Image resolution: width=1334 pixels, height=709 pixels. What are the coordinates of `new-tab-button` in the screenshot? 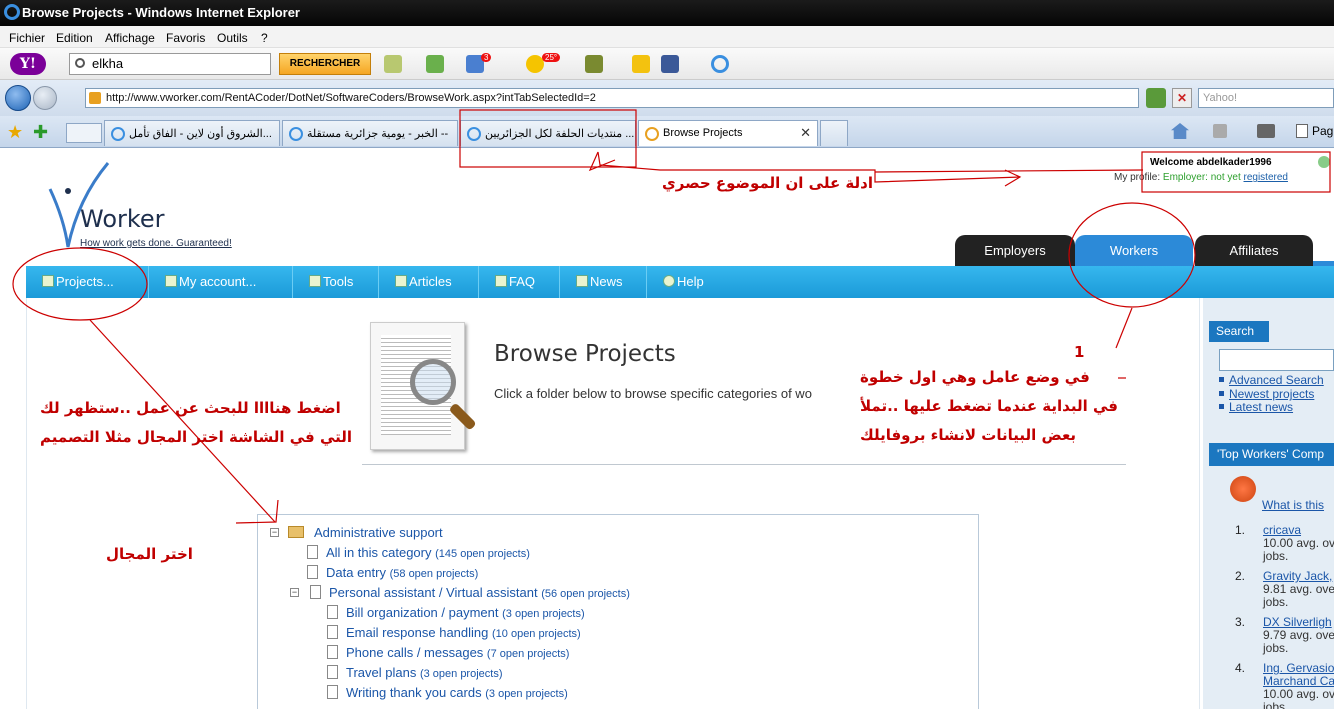 It's located at (834, 133).